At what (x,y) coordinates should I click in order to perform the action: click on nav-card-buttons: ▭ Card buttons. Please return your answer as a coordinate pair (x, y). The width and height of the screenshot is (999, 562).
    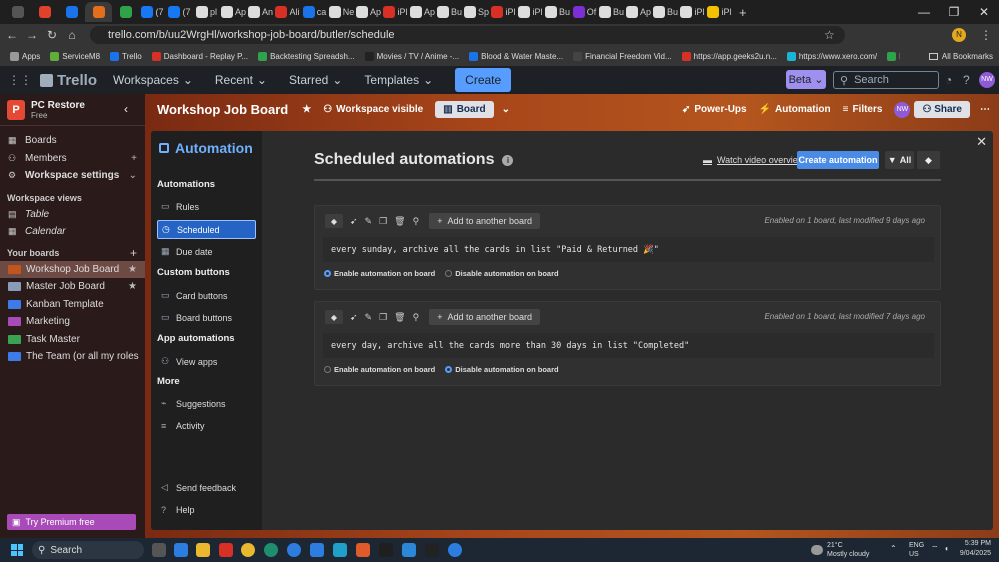
    Looking at the image, I should click on (206, 295).